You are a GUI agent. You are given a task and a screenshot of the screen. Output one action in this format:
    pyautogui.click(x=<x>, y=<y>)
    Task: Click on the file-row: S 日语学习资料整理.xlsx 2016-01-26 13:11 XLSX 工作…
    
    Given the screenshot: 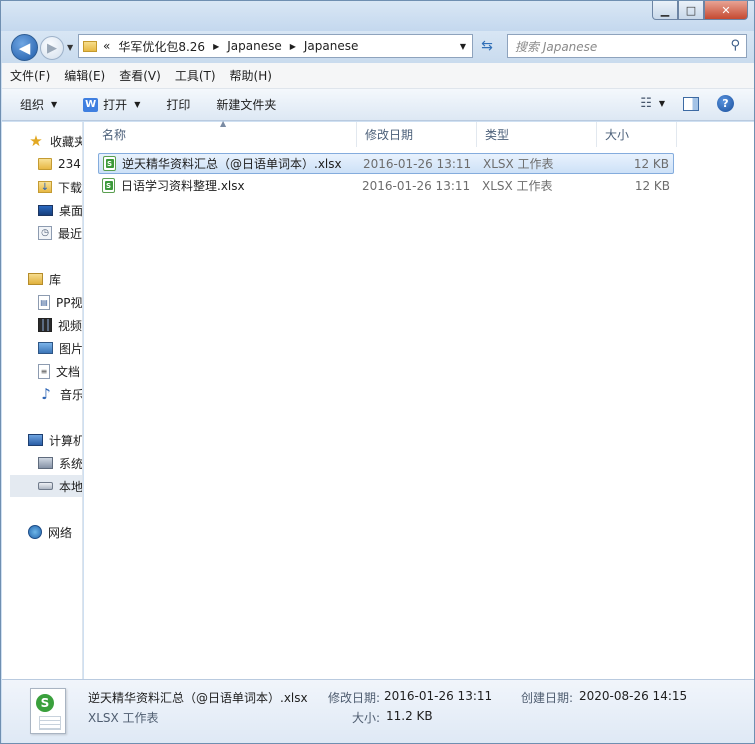 What is the action you would take?
    pyautogui.click(x=386, y=185)
    